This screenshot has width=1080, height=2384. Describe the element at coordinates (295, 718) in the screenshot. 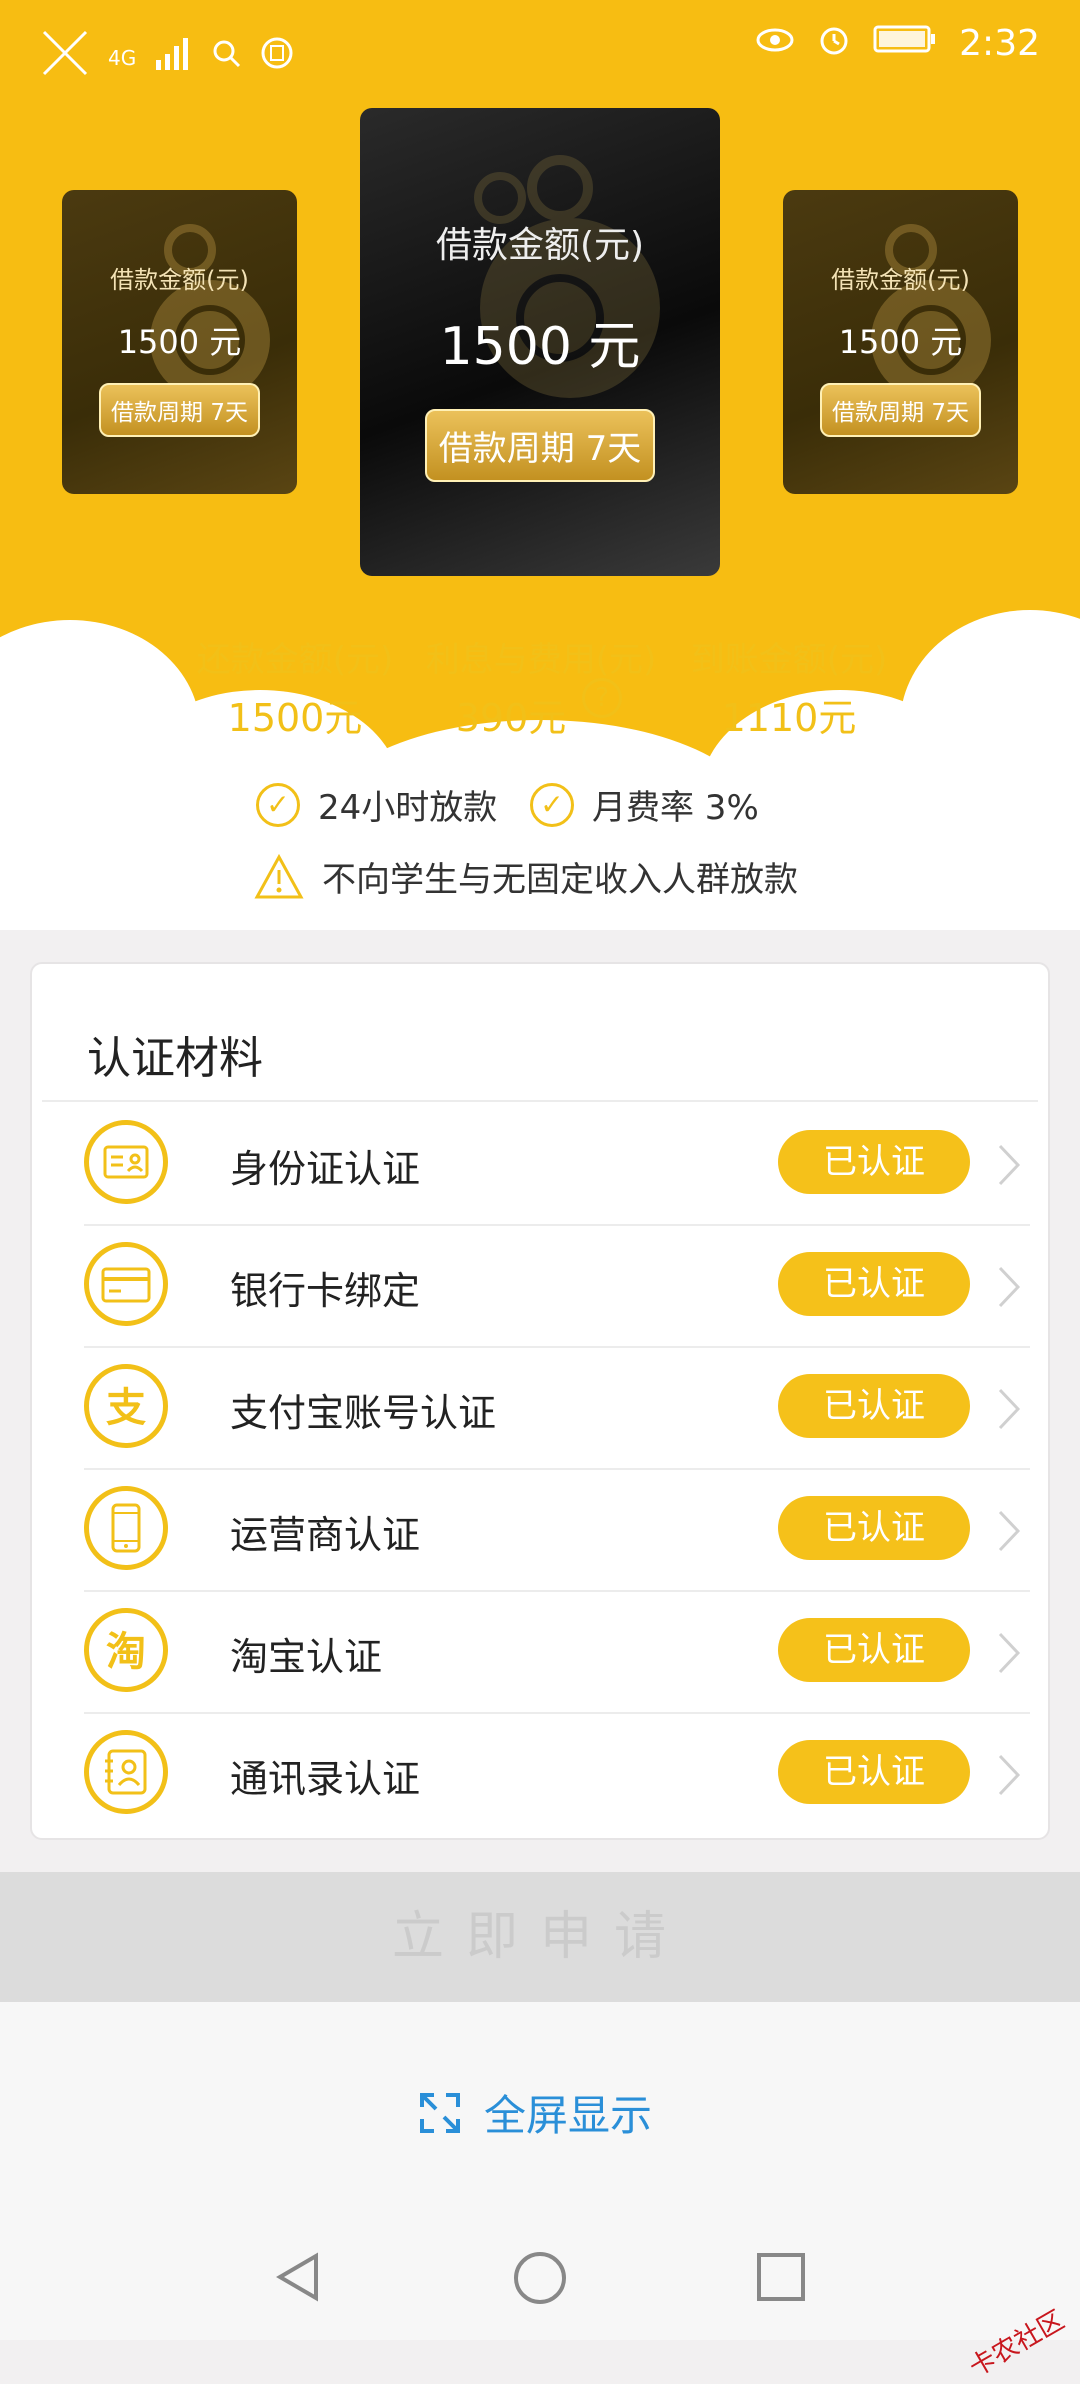

I see `repay-value: 1500元` at that location.